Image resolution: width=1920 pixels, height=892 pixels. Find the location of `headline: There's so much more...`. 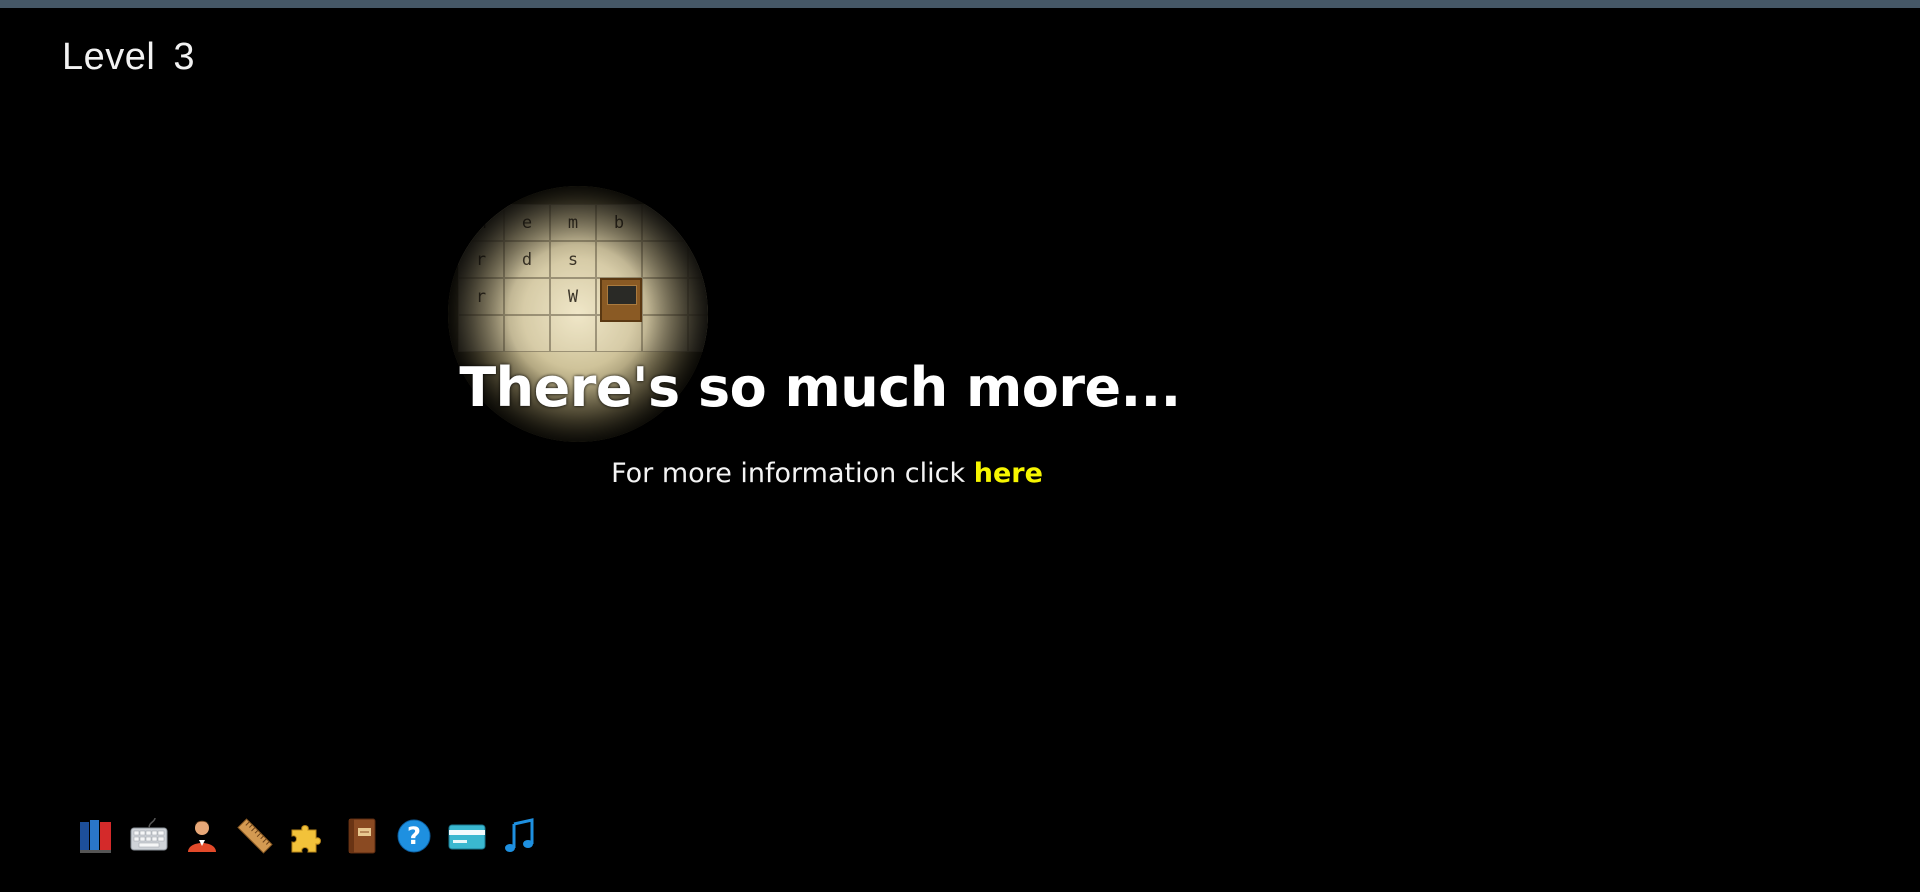

headline: There's so much more... is located at coordinates (820, 387).